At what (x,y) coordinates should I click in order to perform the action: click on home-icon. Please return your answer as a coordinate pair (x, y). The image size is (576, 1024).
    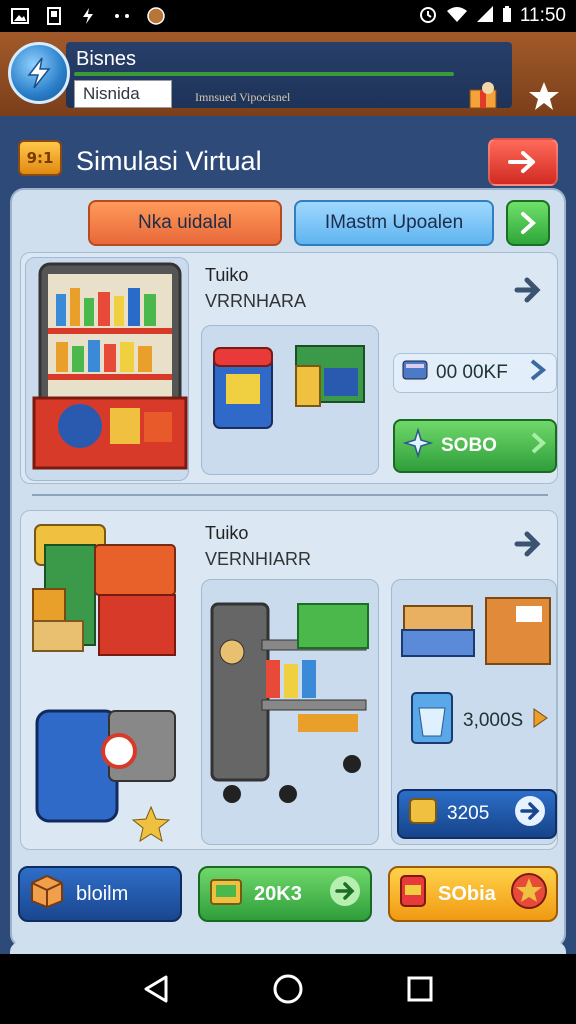
    Looking at the image, I should click on (288, 989).